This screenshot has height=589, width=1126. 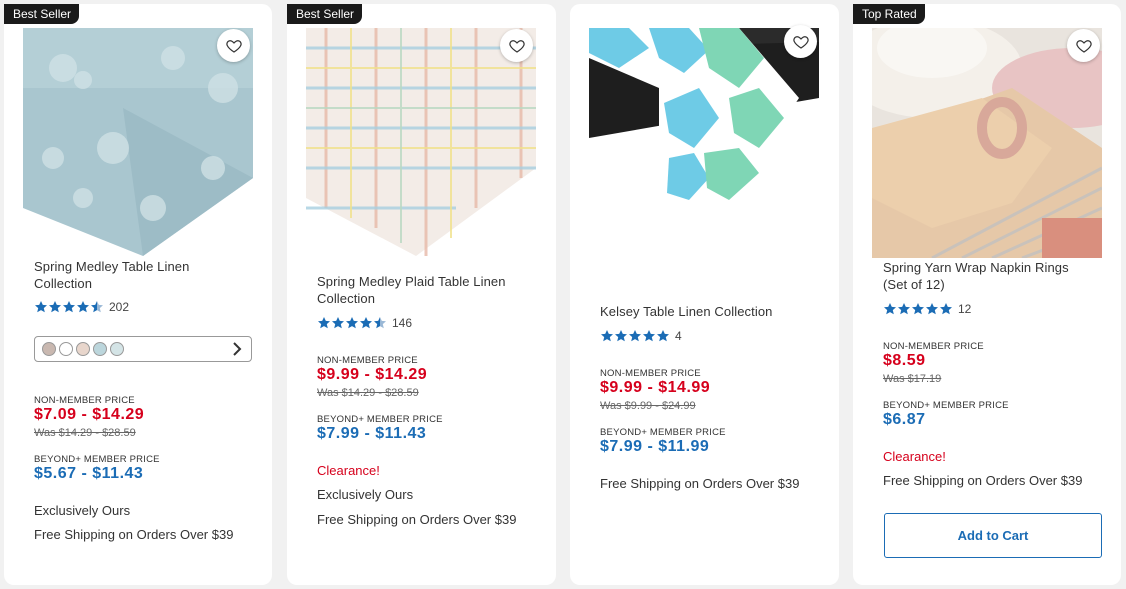 What do you see at coordinates (912, 379) in the screenshot?
I see `was-price: Was $17.19` at bounding box center [912, 379].